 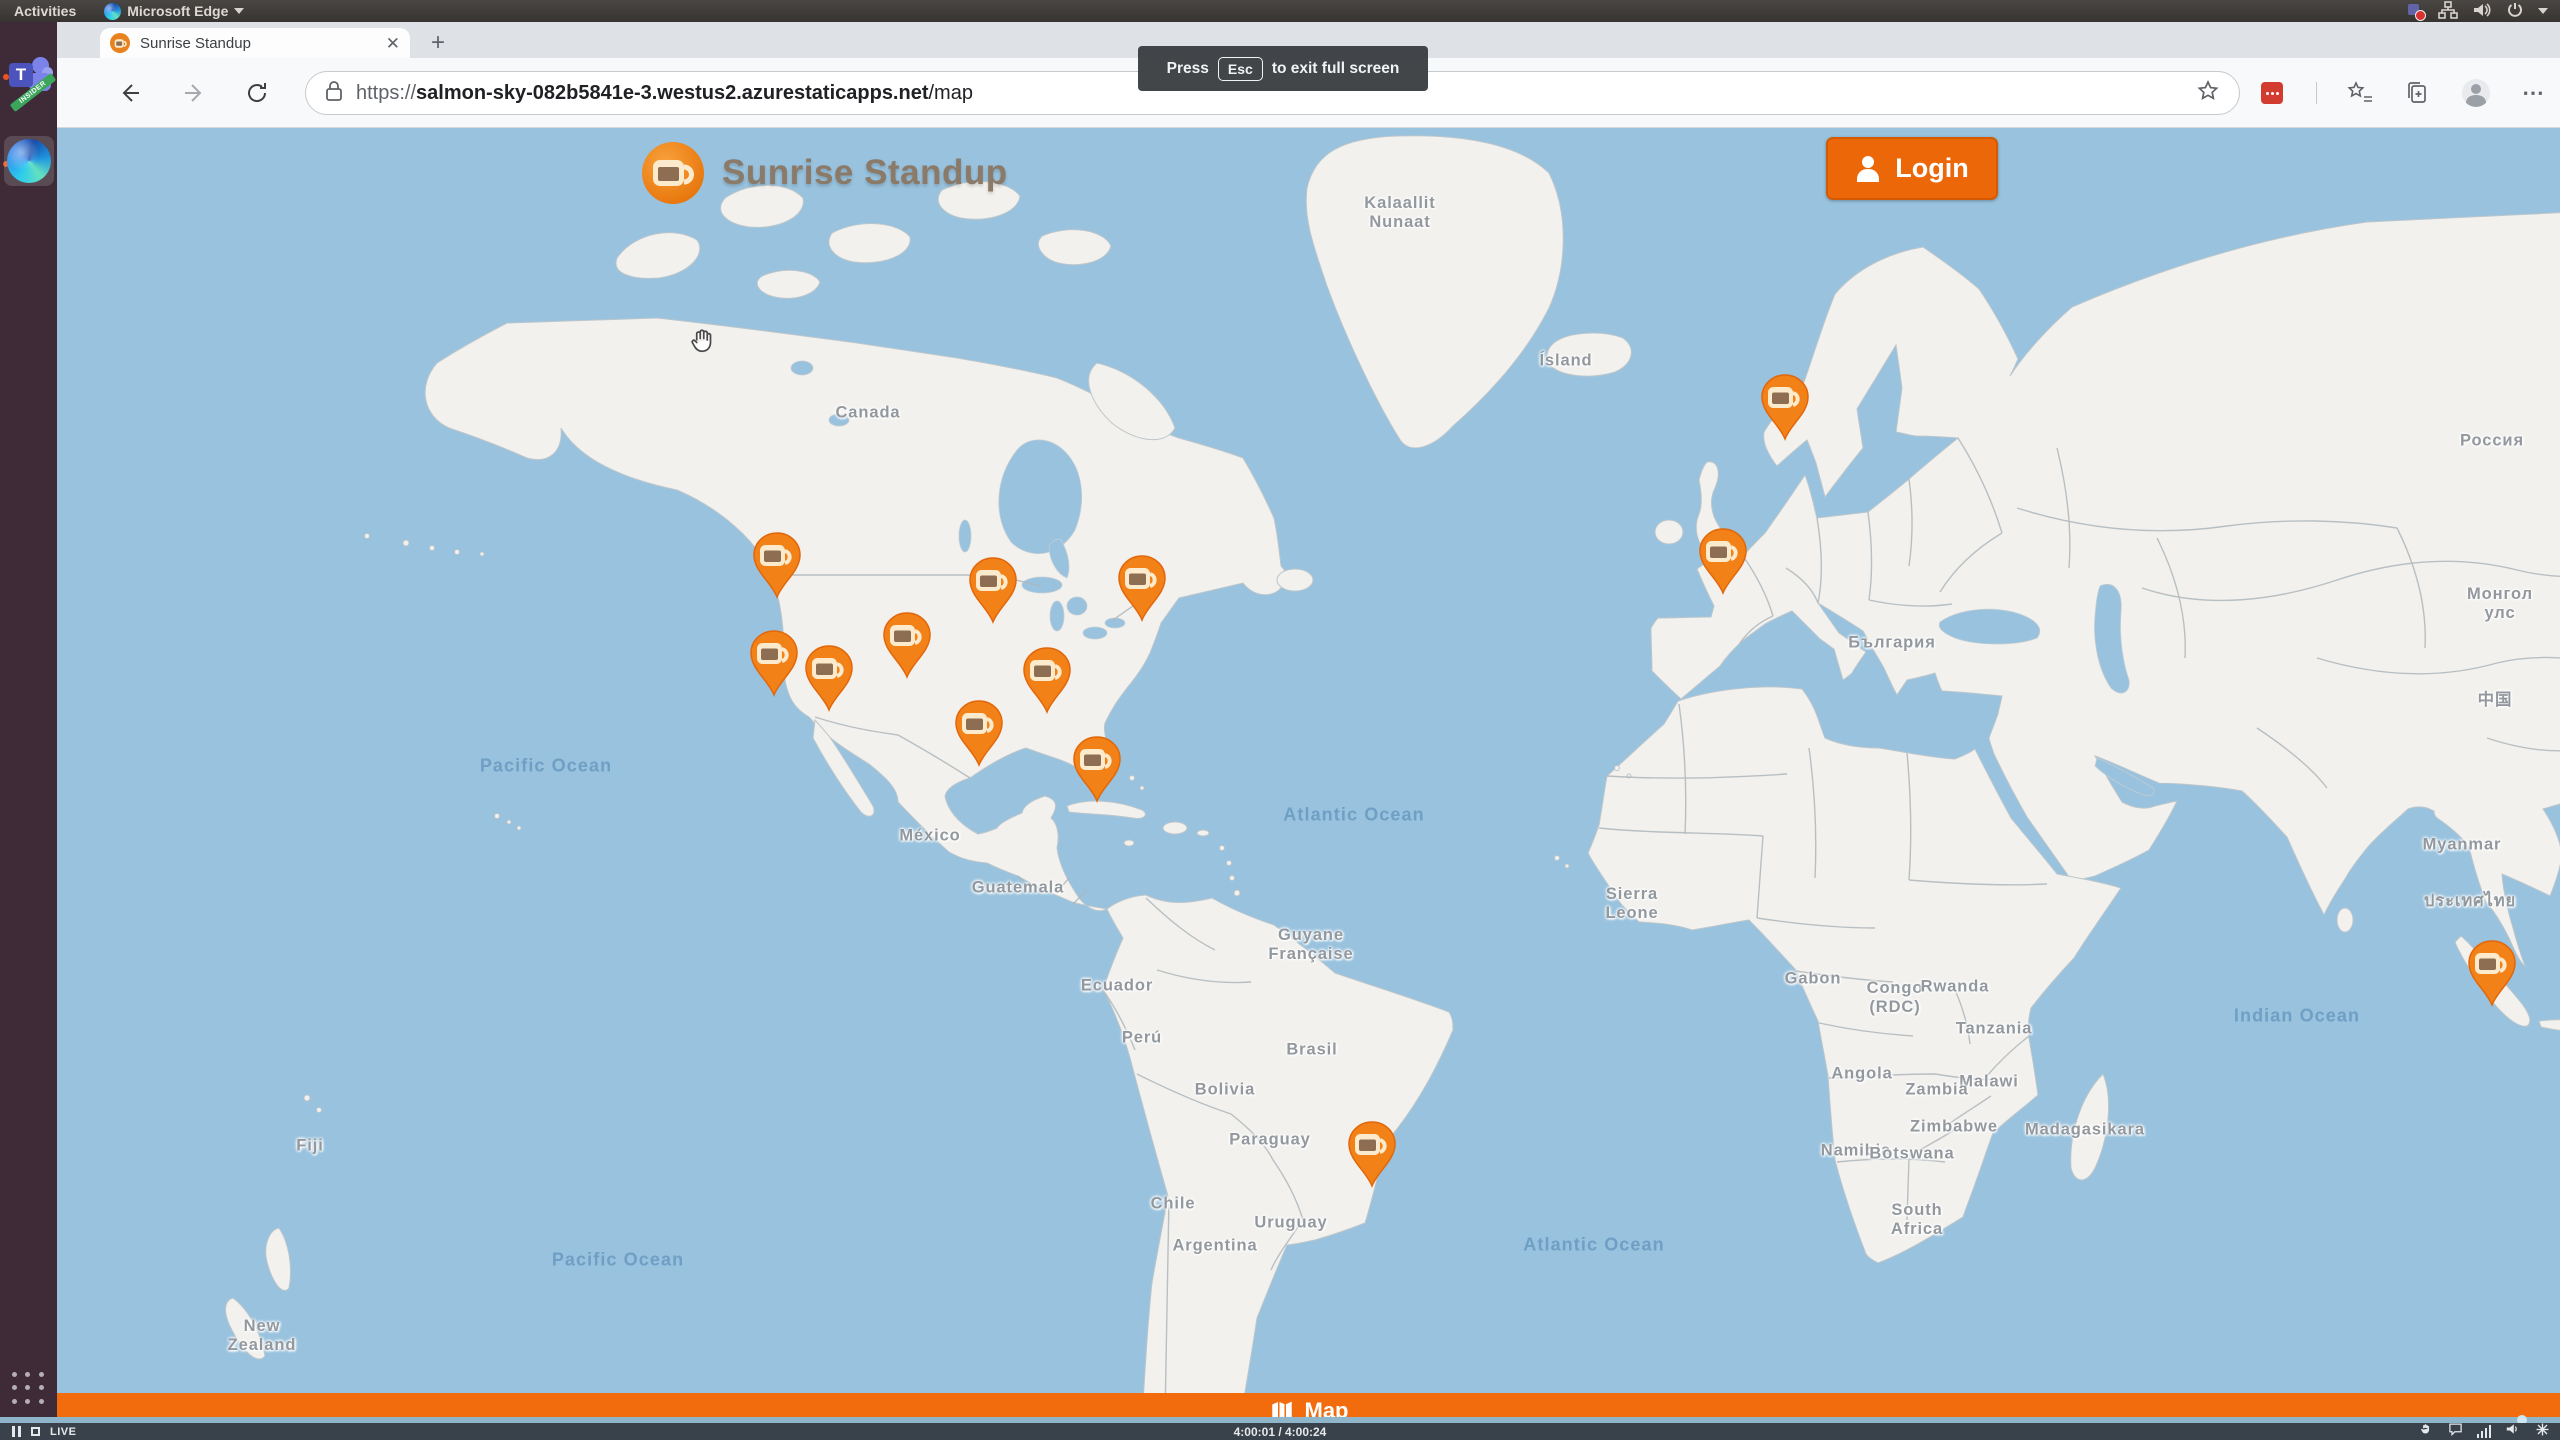 I want to click on map-label: Congo (RDC), so click(x=1895, y=997).